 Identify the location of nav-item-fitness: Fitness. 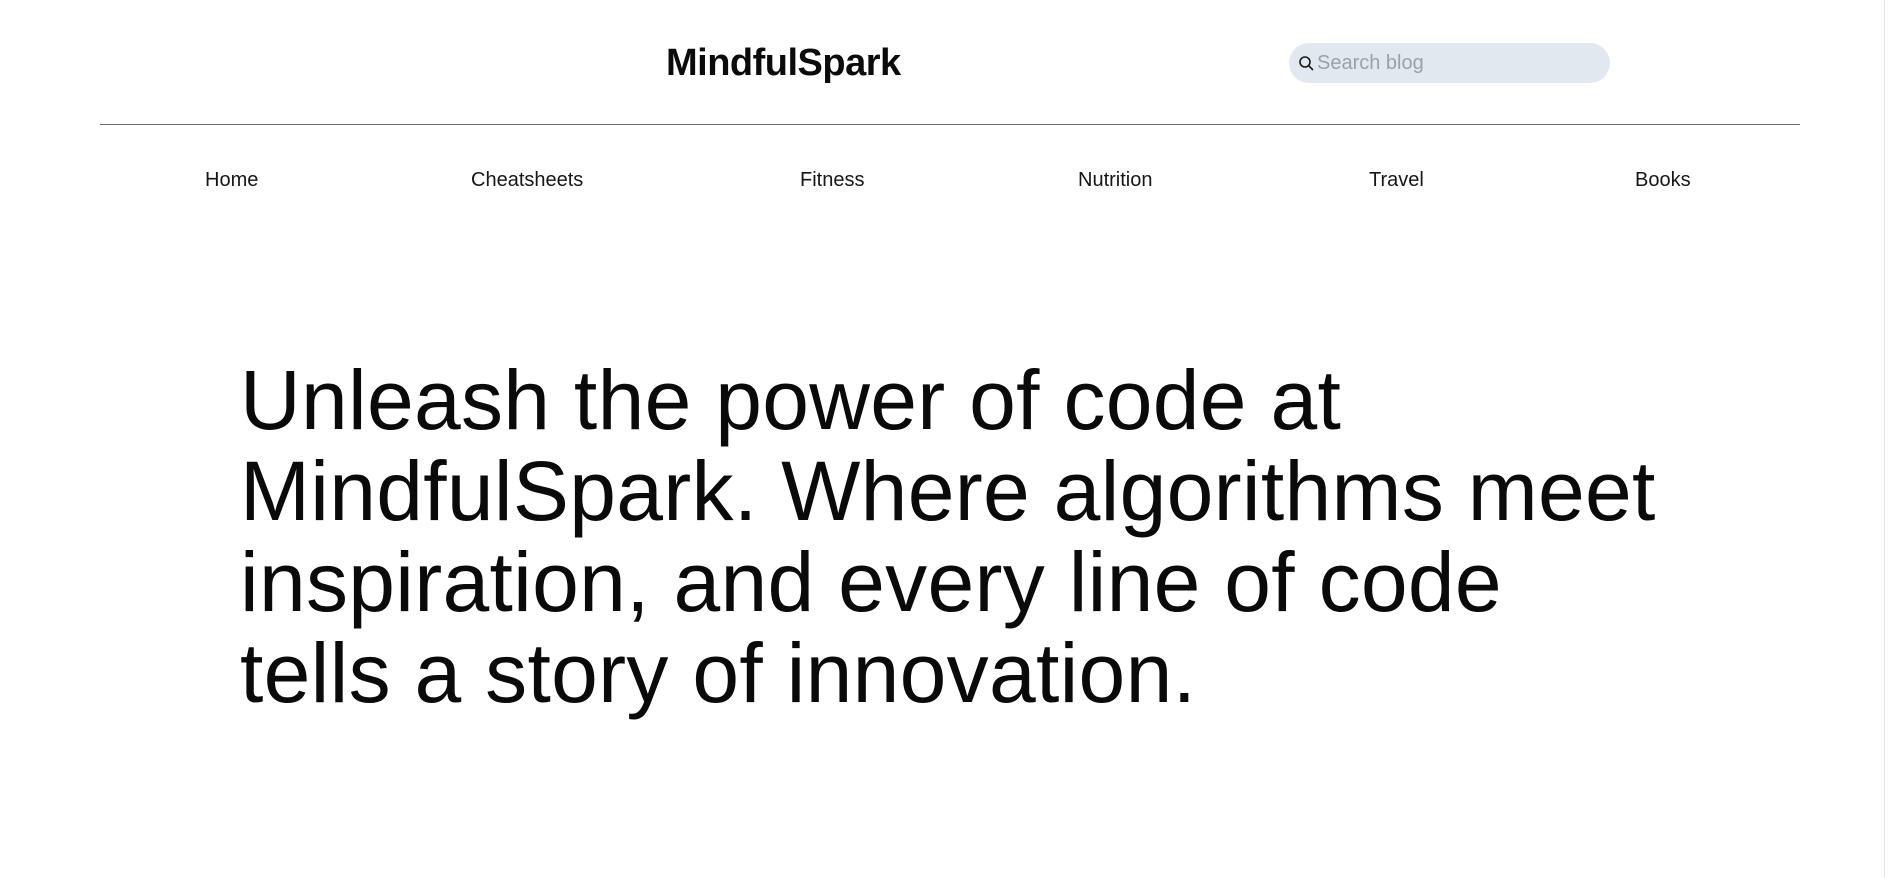
(832, 180).